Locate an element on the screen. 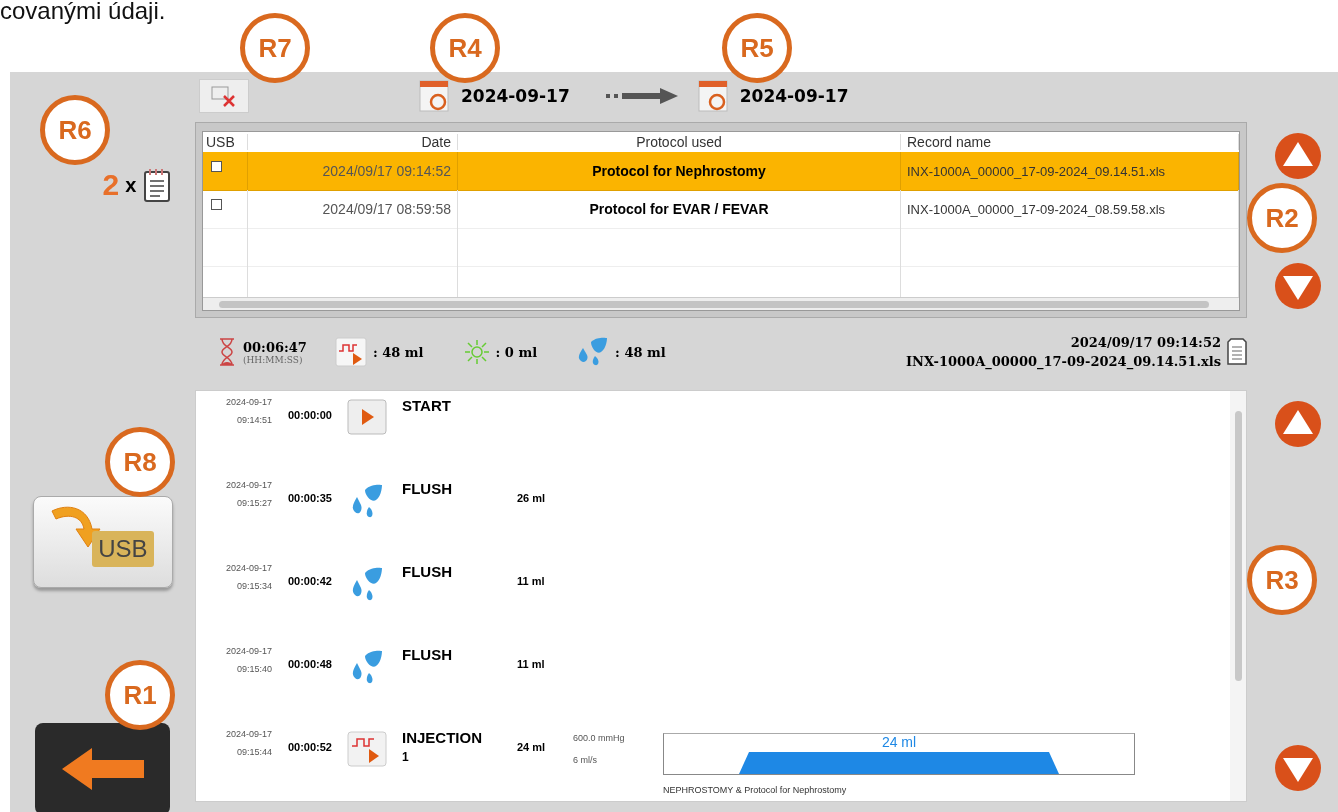 The image size is (1338, 812). drops-icon is located at coordinates (593, 352).